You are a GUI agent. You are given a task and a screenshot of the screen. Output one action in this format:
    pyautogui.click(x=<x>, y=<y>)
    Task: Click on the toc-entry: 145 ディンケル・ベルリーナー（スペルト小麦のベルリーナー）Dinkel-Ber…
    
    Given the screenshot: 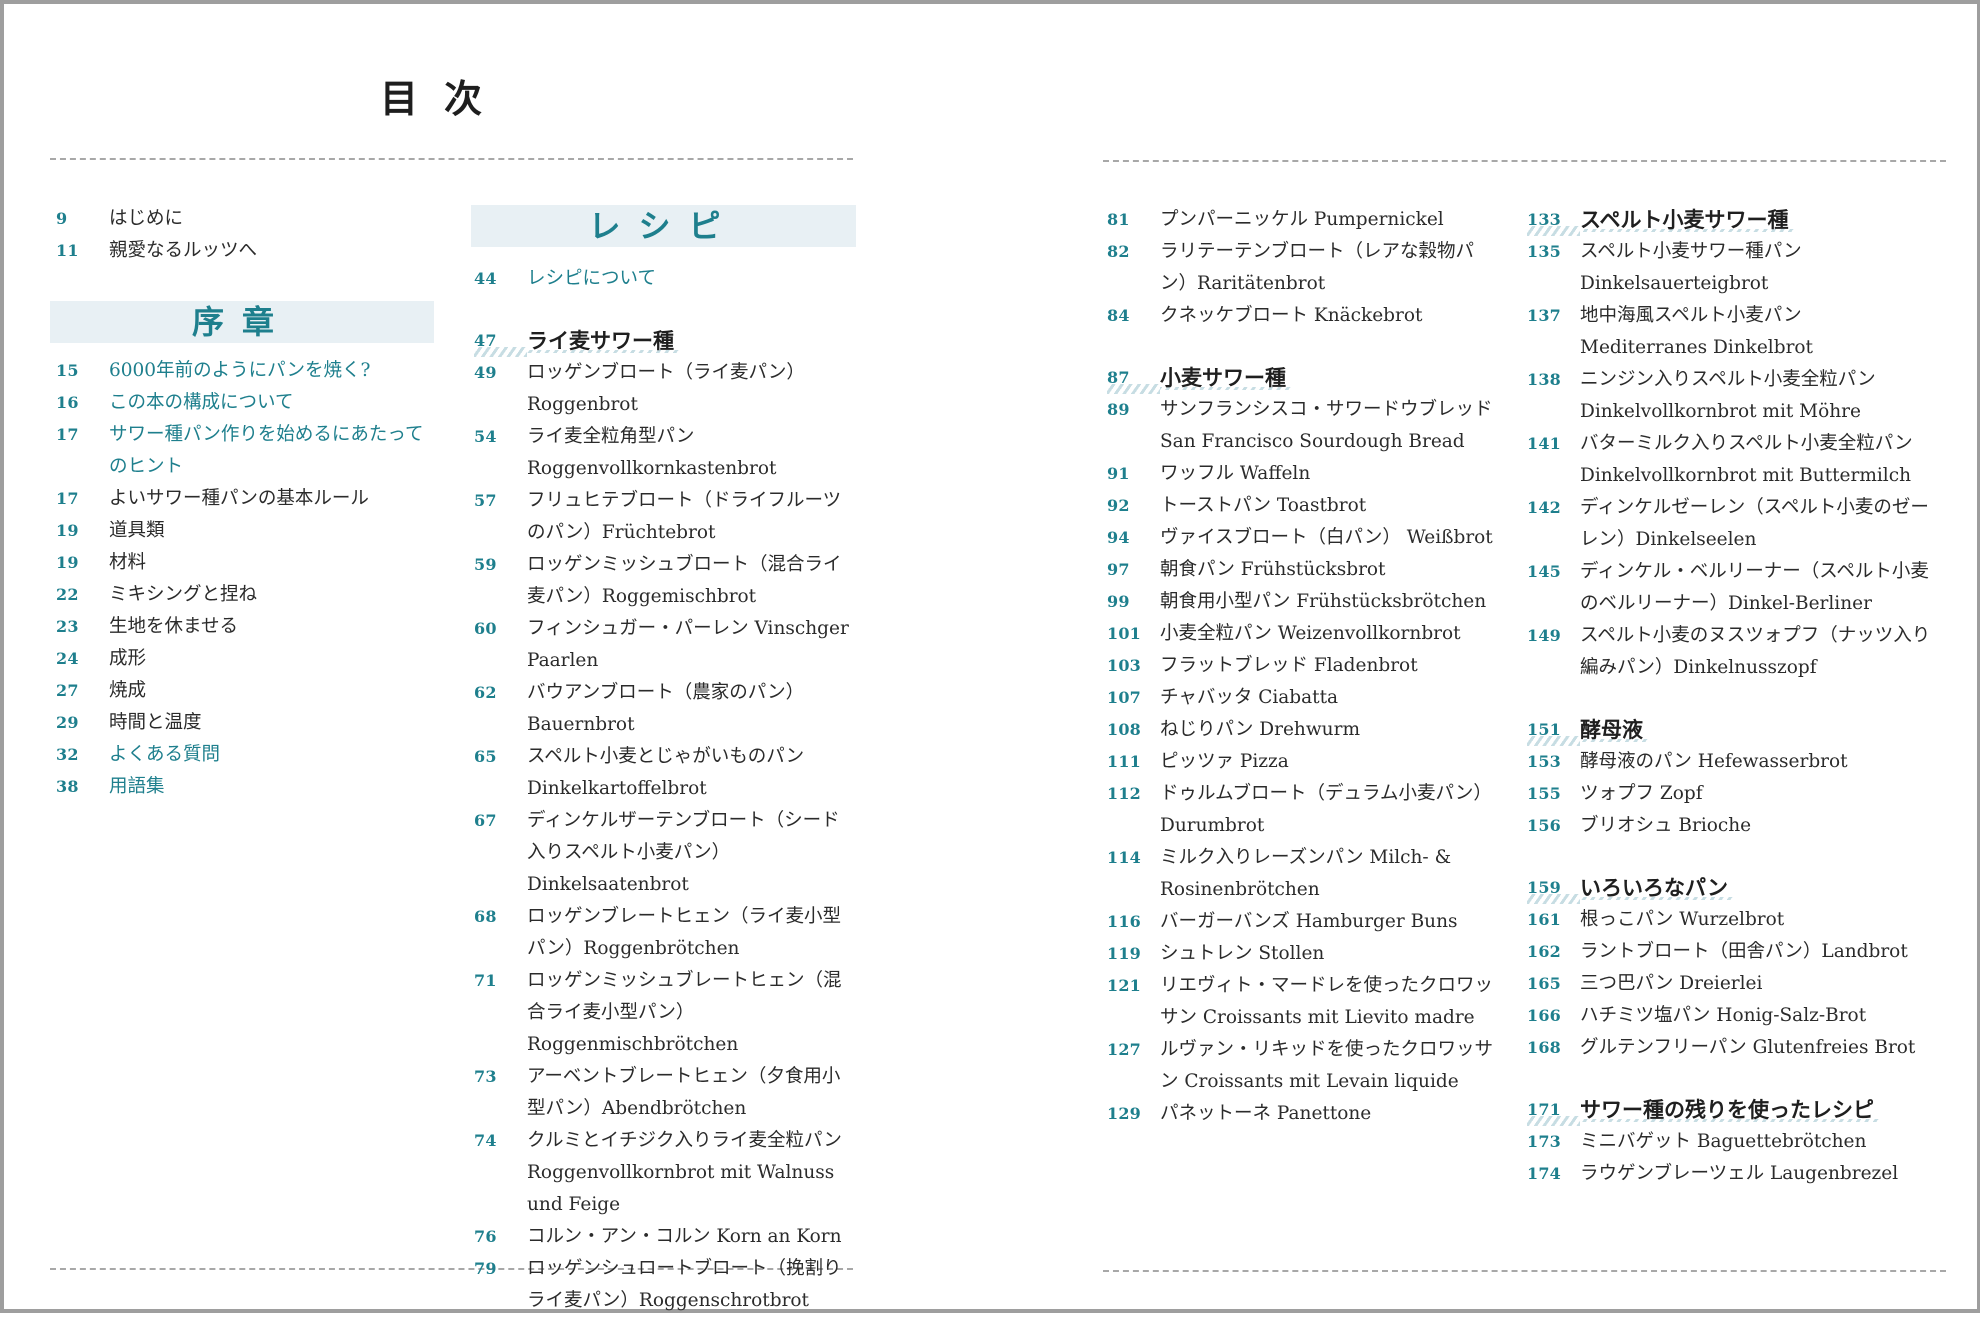 What is the action you would take?
    pyautogui.click(x=1729, y=588)
    